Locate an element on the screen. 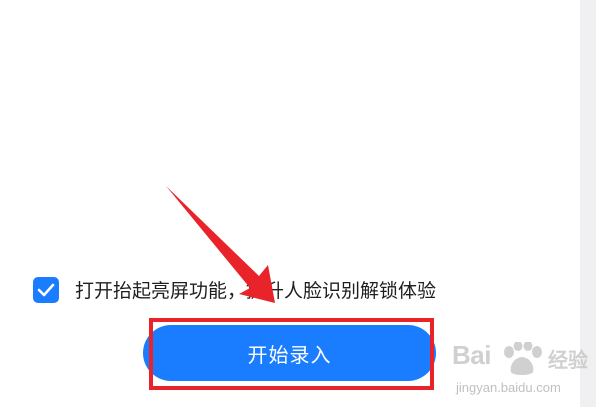  checkmark-icon is located at coordinates (46, 290).